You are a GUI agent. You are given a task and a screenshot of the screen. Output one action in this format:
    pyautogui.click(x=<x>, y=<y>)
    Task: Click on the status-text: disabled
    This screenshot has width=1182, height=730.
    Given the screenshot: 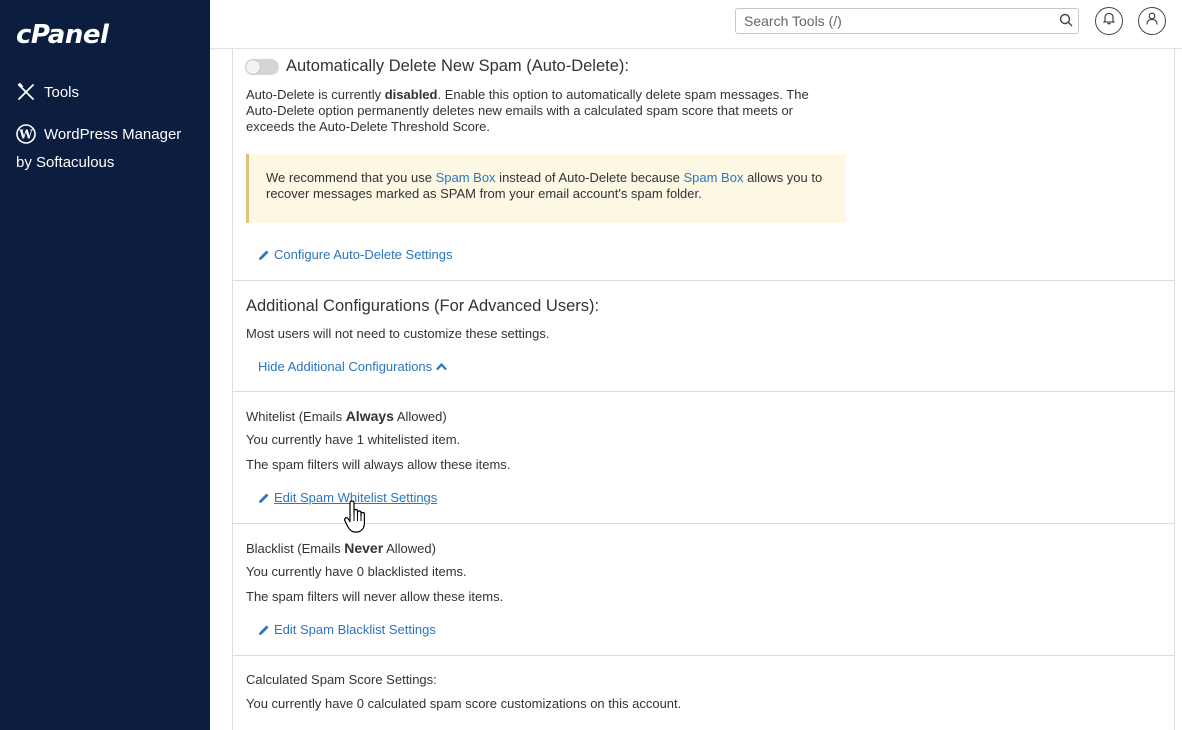 What is the action you would take?
    pyautogui.click(x=411, y=94)
    